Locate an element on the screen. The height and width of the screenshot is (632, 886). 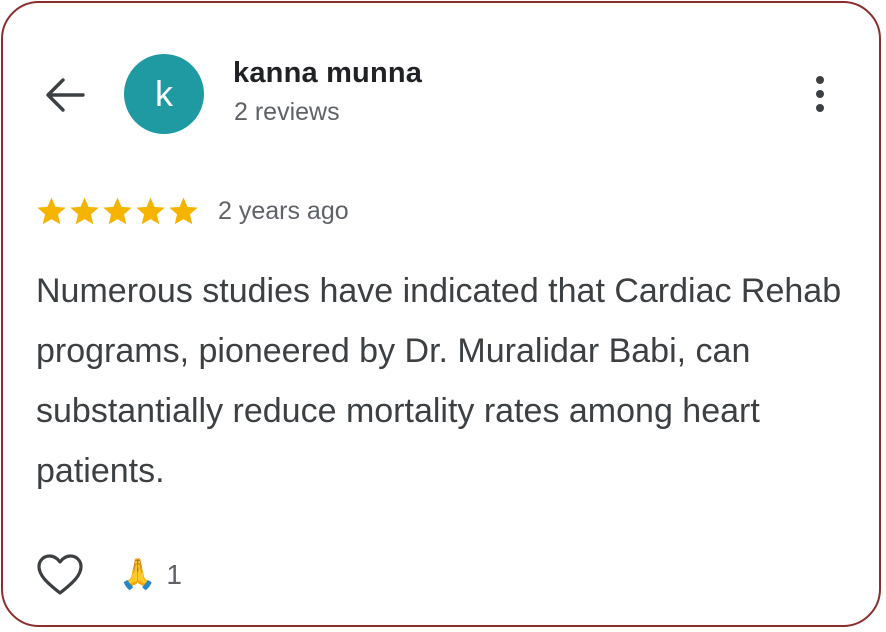
reviewer-name: kanna munna is located at coordinates (327, 73).